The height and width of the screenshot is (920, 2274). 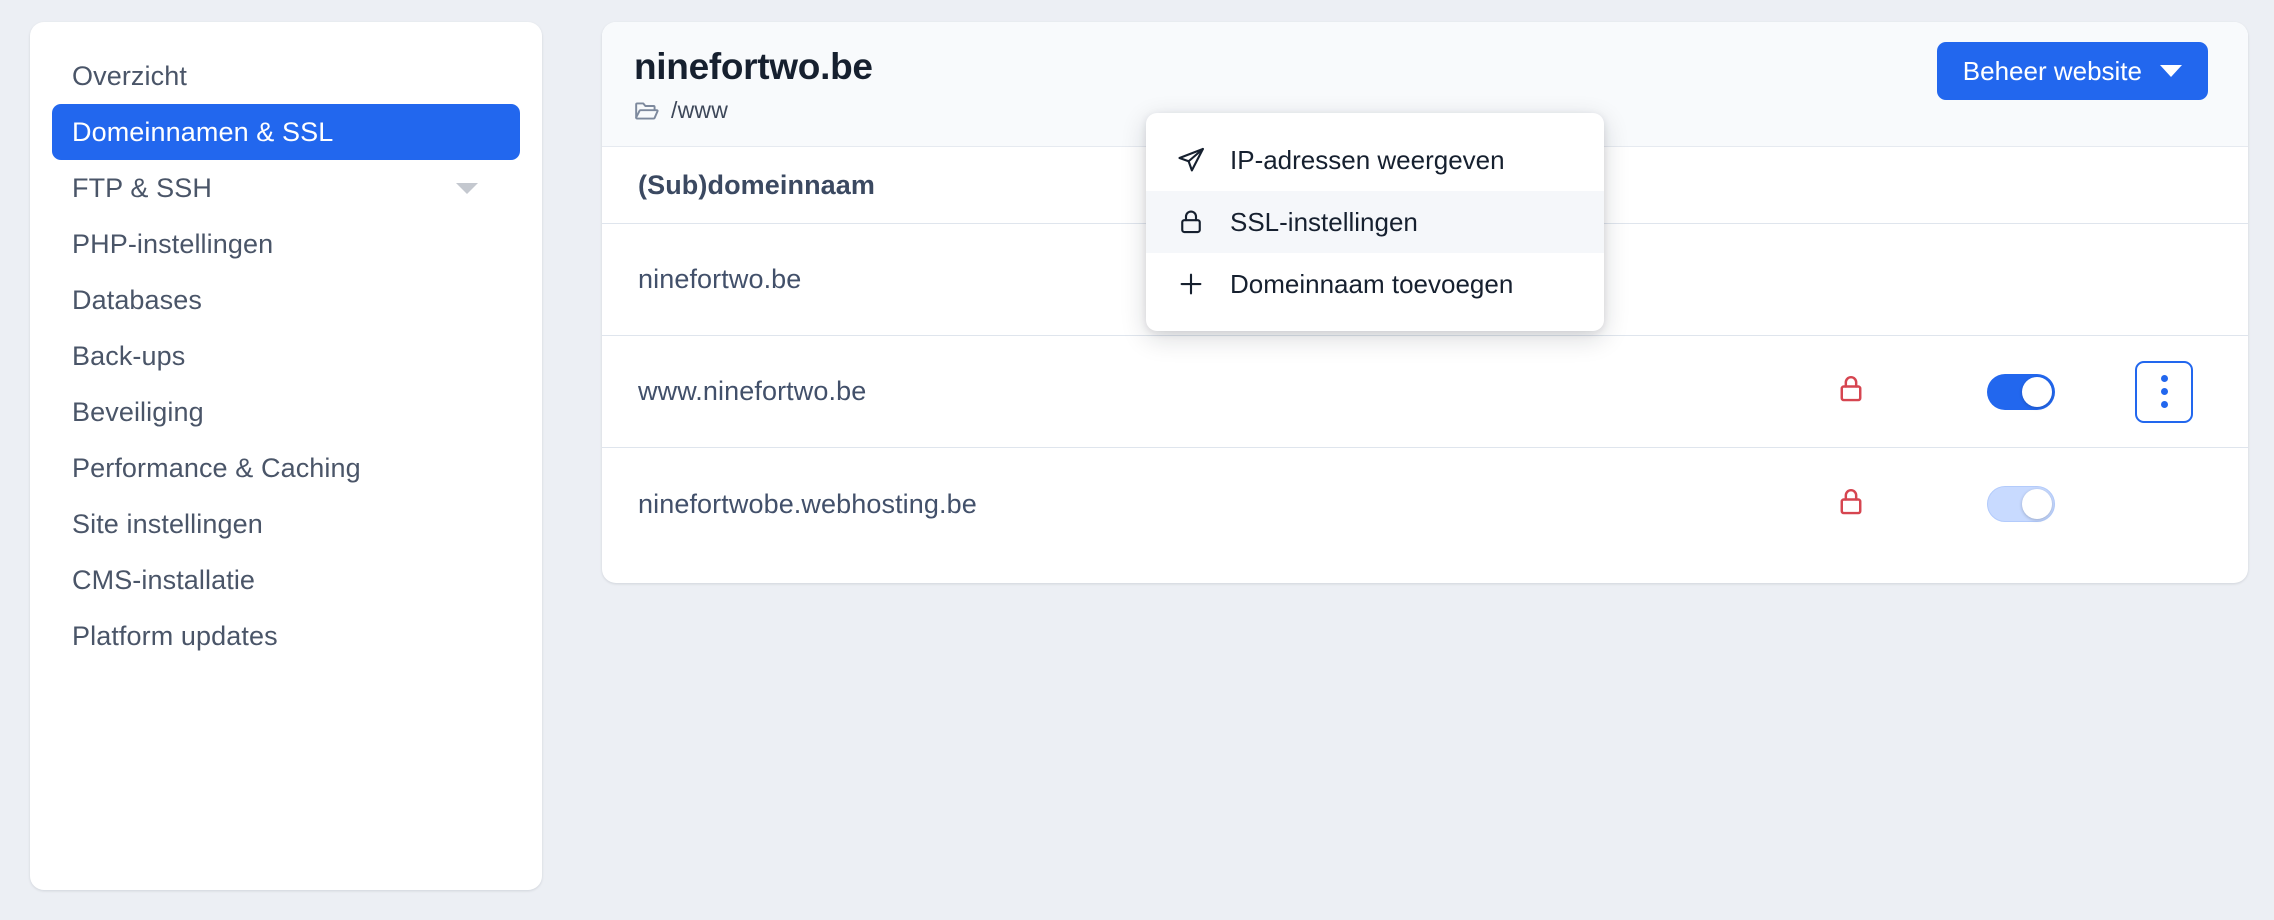 What do you see at coordinates (700, 110) in the screenshot?
I see `path-text: /www` at bounding box center [700, 110].